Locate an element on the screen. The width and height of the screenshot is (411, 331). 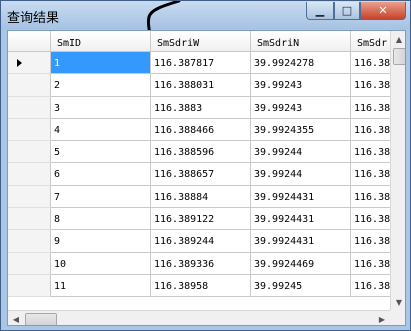
column-header-smid: SmID is located at coordinates (101, 41).